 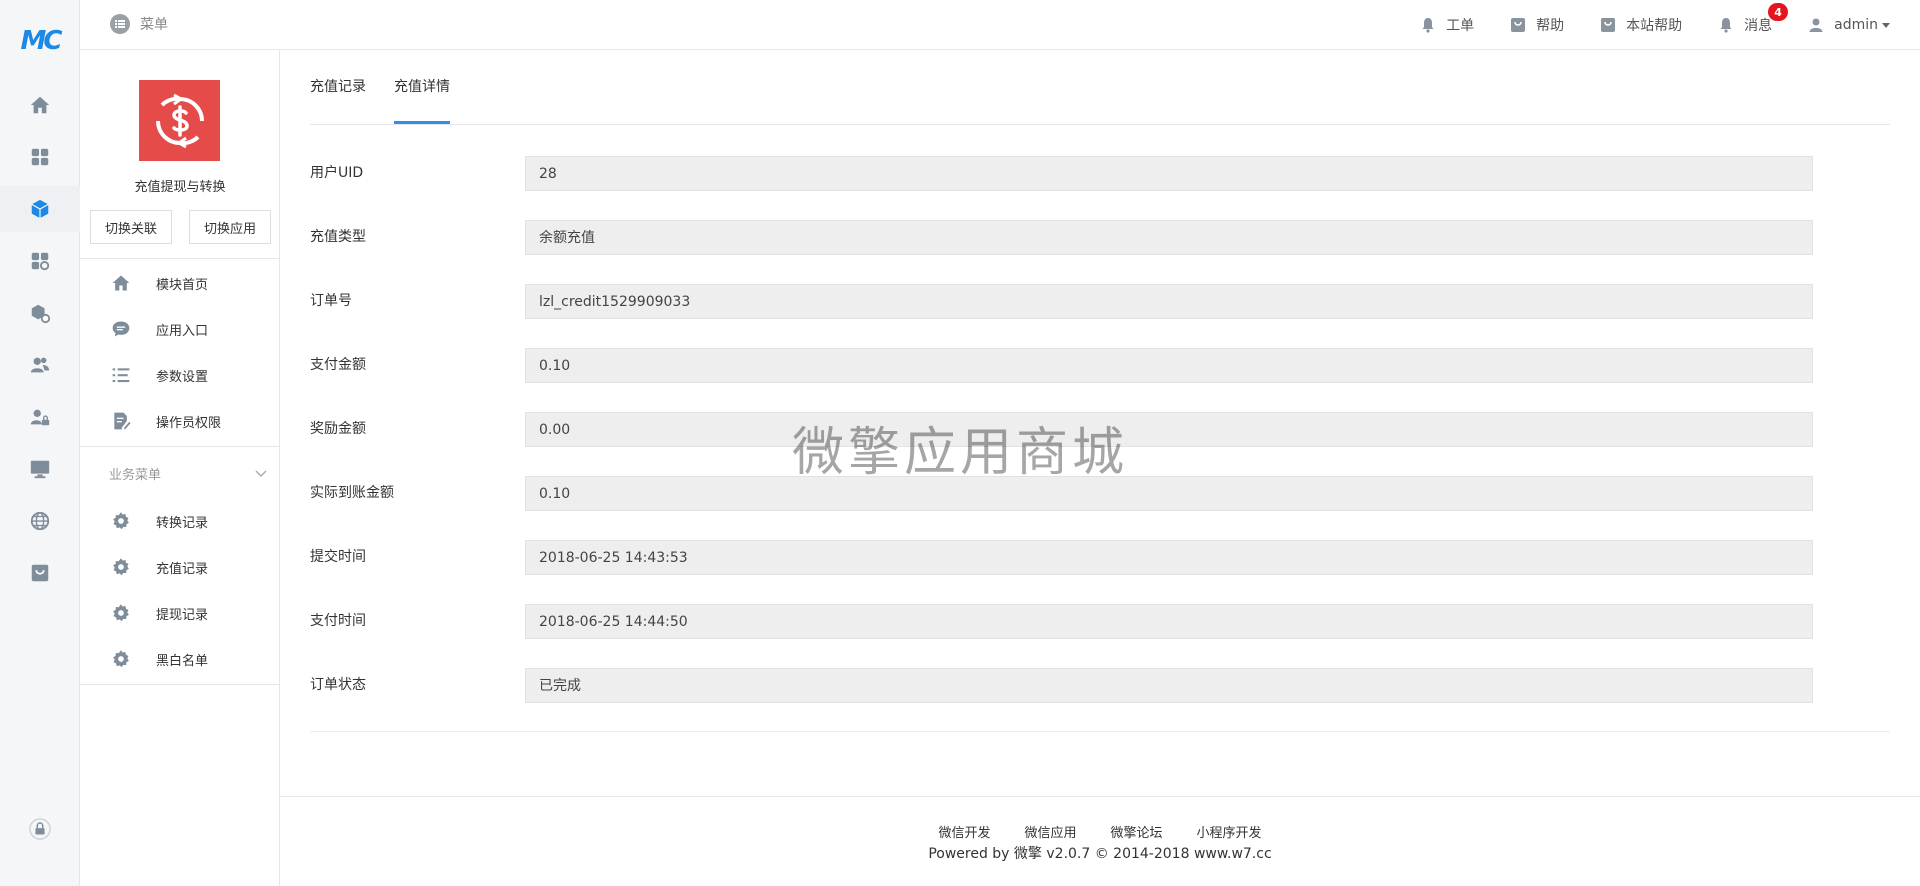 I want to click on app-name: 充值提现与转换, so click(x=180, y=187).